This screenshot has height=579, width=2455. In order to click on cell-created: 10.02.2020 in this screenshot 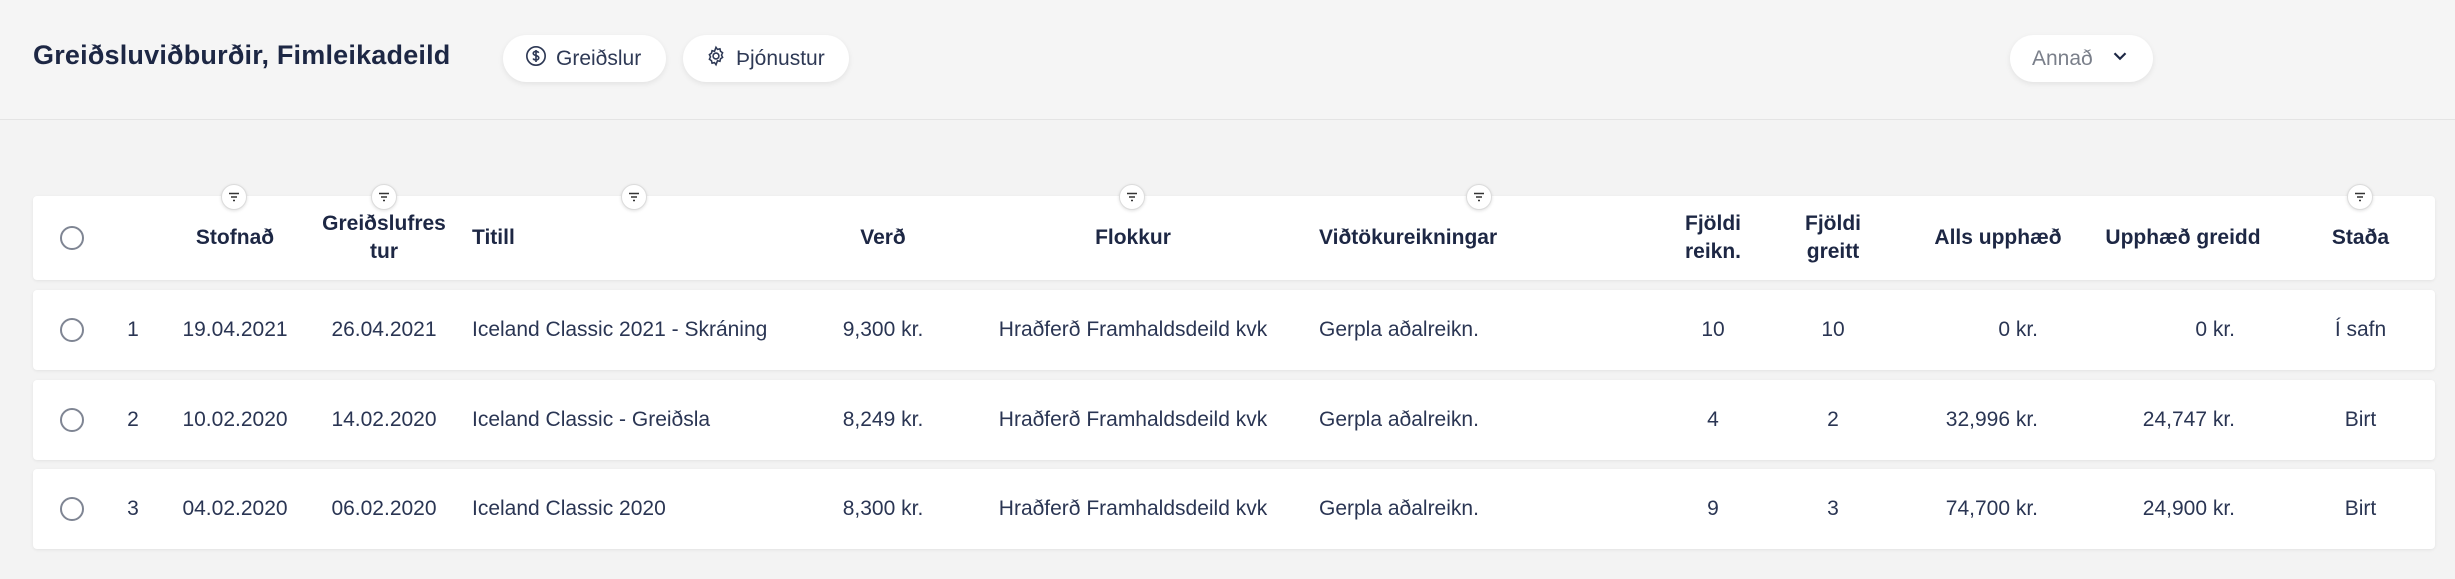, I will do `click(235, 419)`.